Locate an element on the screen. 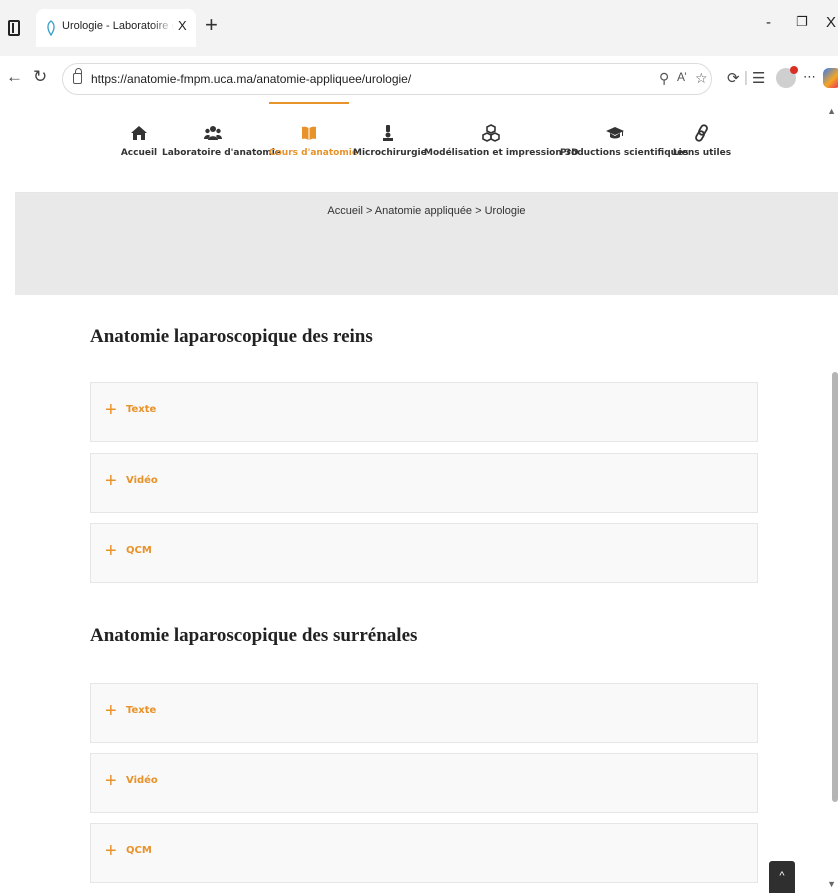 This screenshot has width=838, height=893. scrollbar-thumb is located at coordinates (835, 587).